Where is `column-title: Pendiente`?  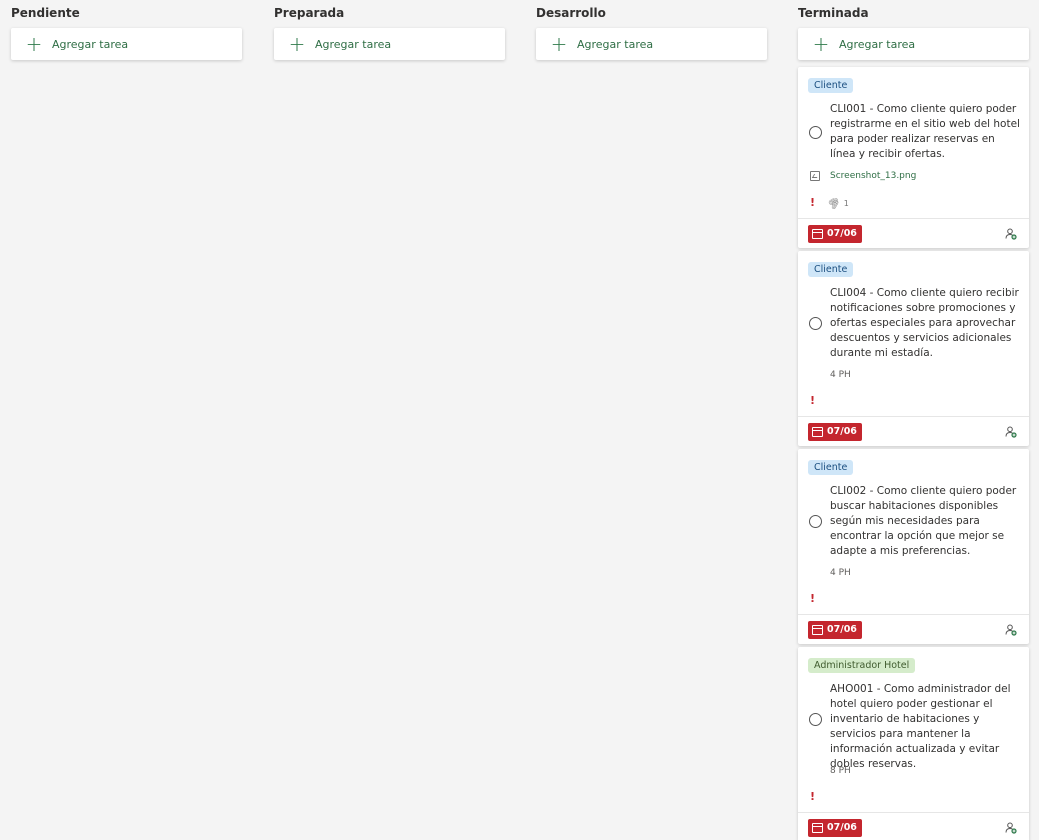 column-title: Pendiente is located at coordinates (45, 13).